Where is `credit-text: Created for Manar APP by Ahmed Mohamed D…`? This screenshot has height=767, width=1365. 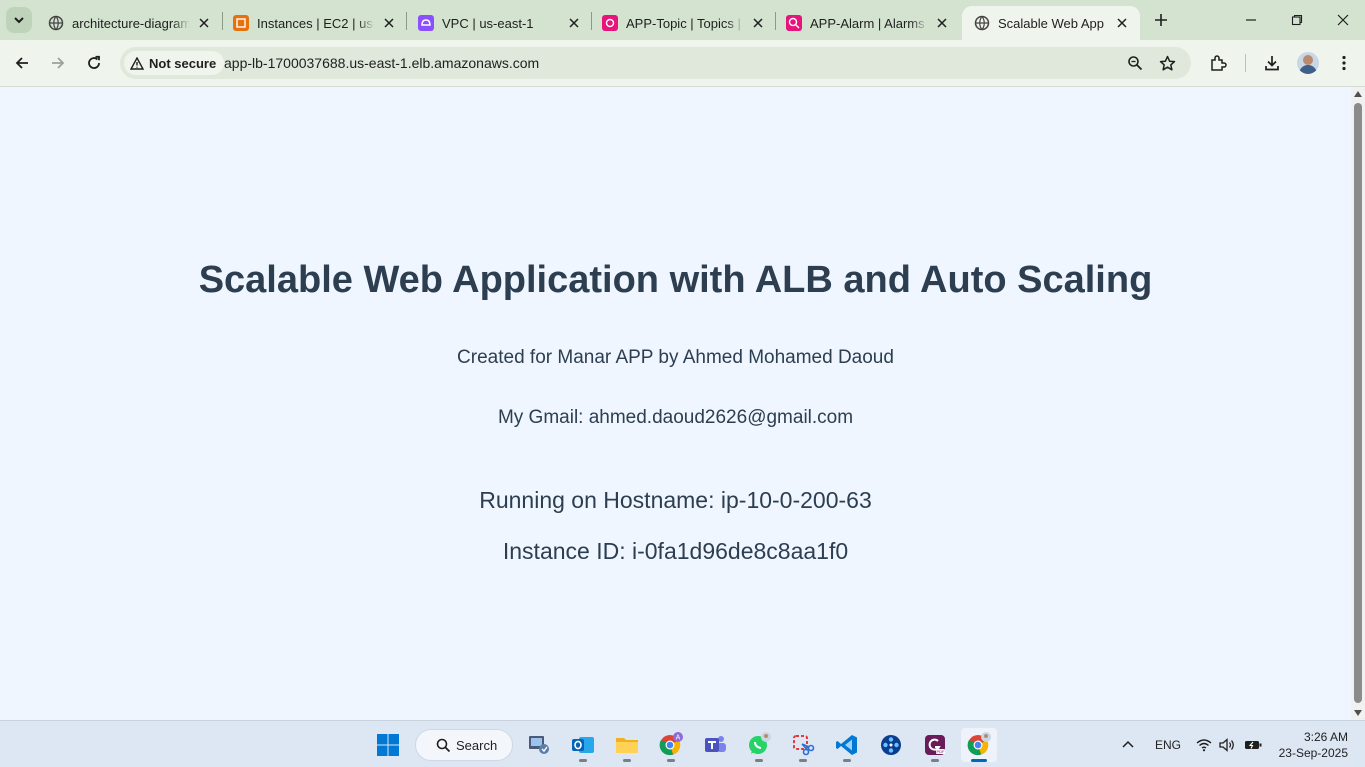
credit-text: Created for Manar APP by Ahmed Mohamed D… is located at coordinates (675, 357).